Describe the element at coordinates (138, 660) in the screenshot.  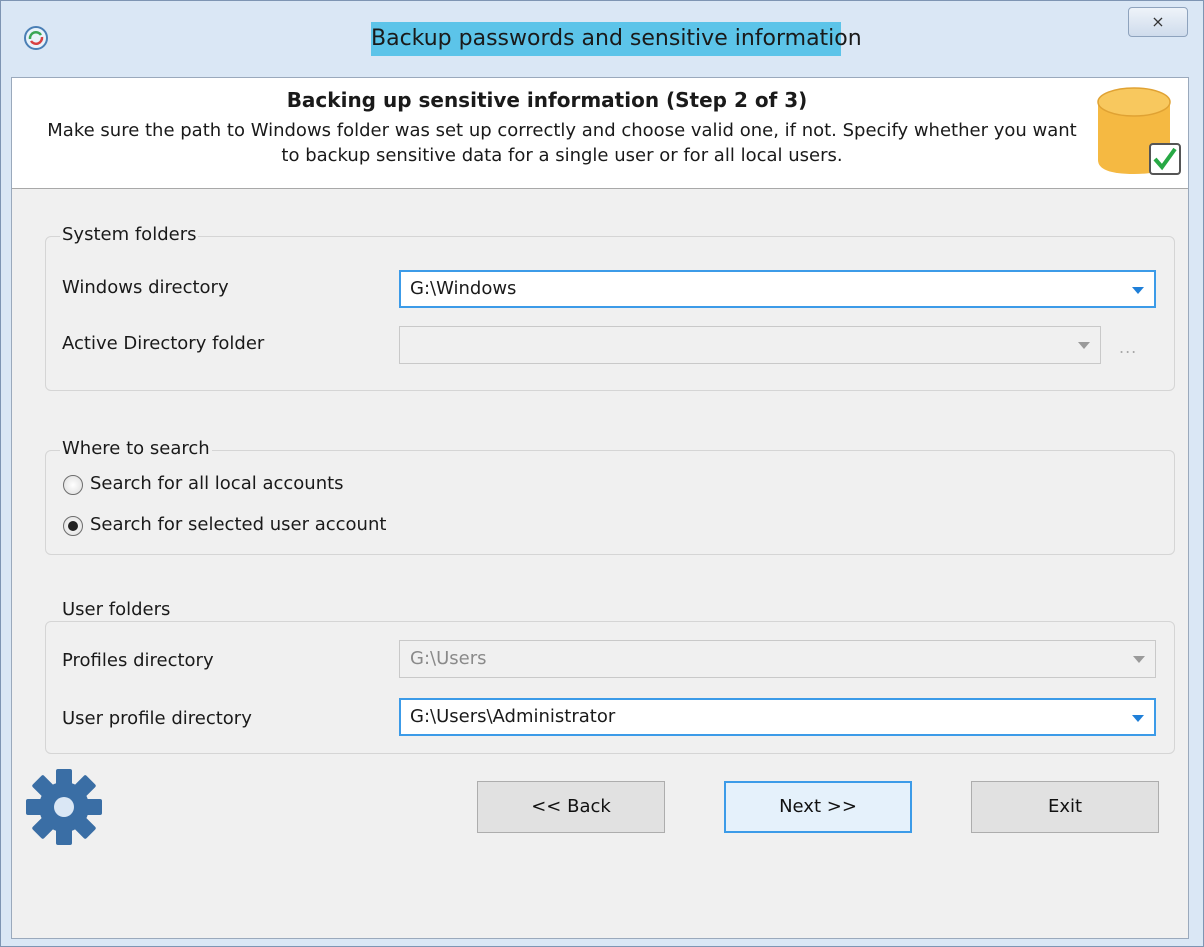
I see `profiles-directory-label: Profiles directory` at that location.